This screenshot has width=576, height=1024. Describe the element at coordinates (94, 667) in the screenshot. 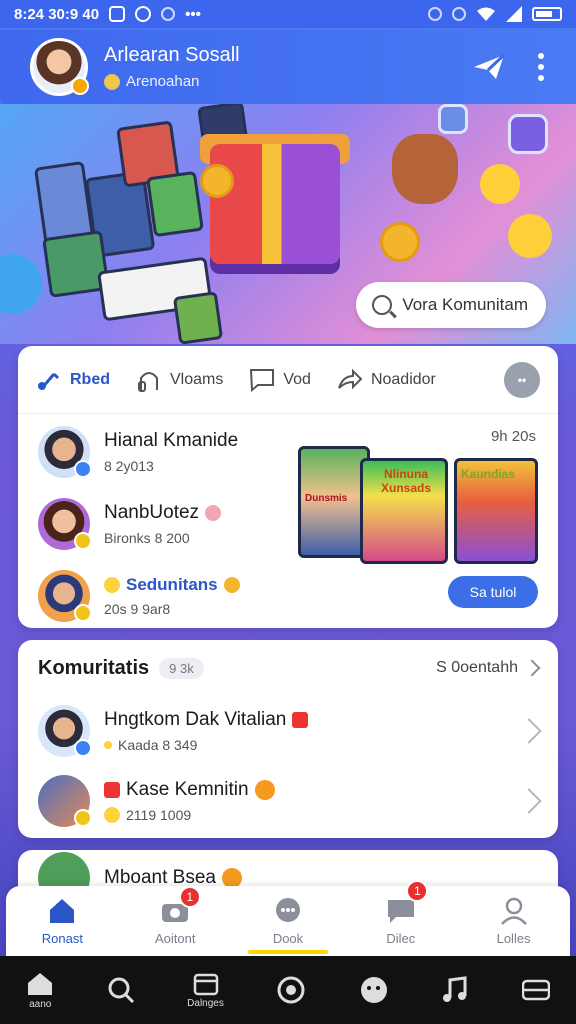

I see `community-title: Komuritatis` at that location.